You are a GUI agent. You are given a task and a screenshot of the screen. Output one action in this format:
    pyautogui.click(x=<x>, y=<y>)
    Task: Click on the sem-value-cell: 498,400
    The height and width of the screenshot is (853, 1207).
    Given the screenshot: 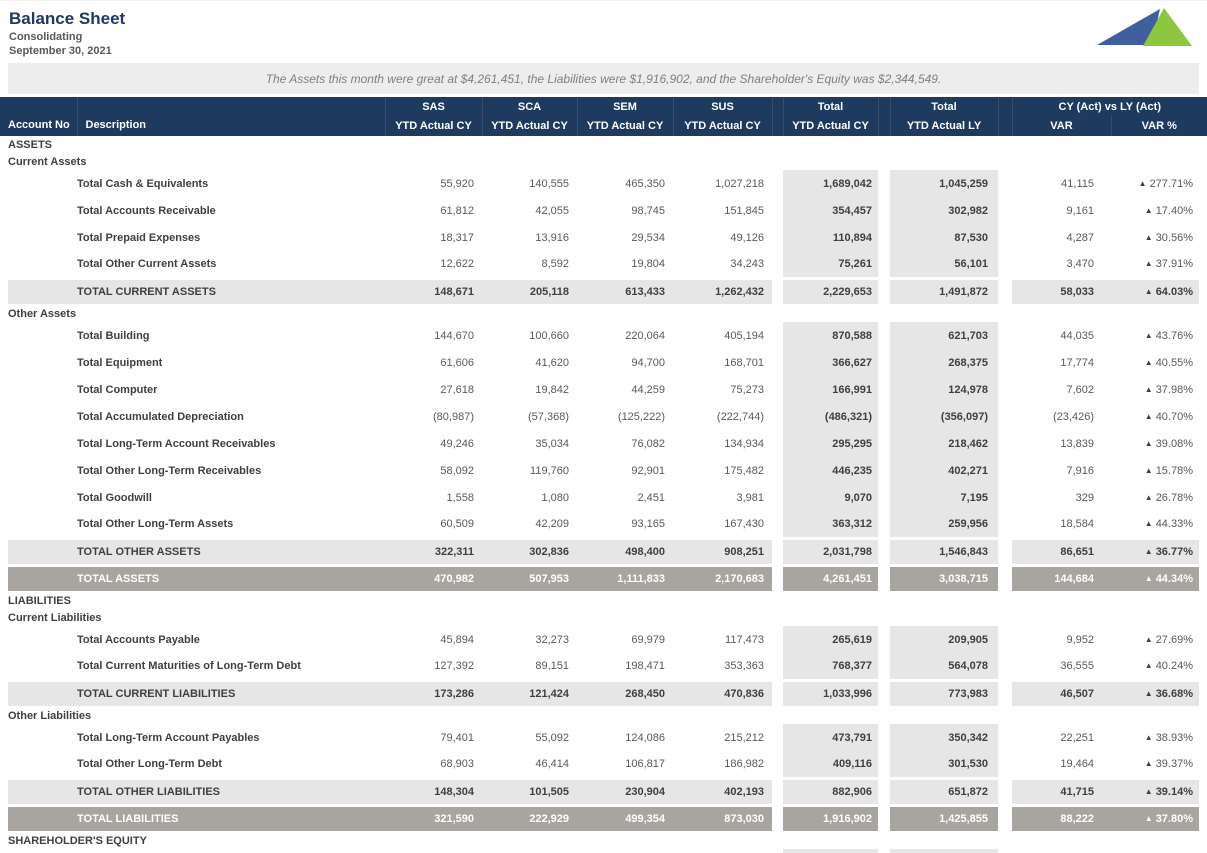 What is the action you would take?
    pyautogui.click(x=625, y=551)
    